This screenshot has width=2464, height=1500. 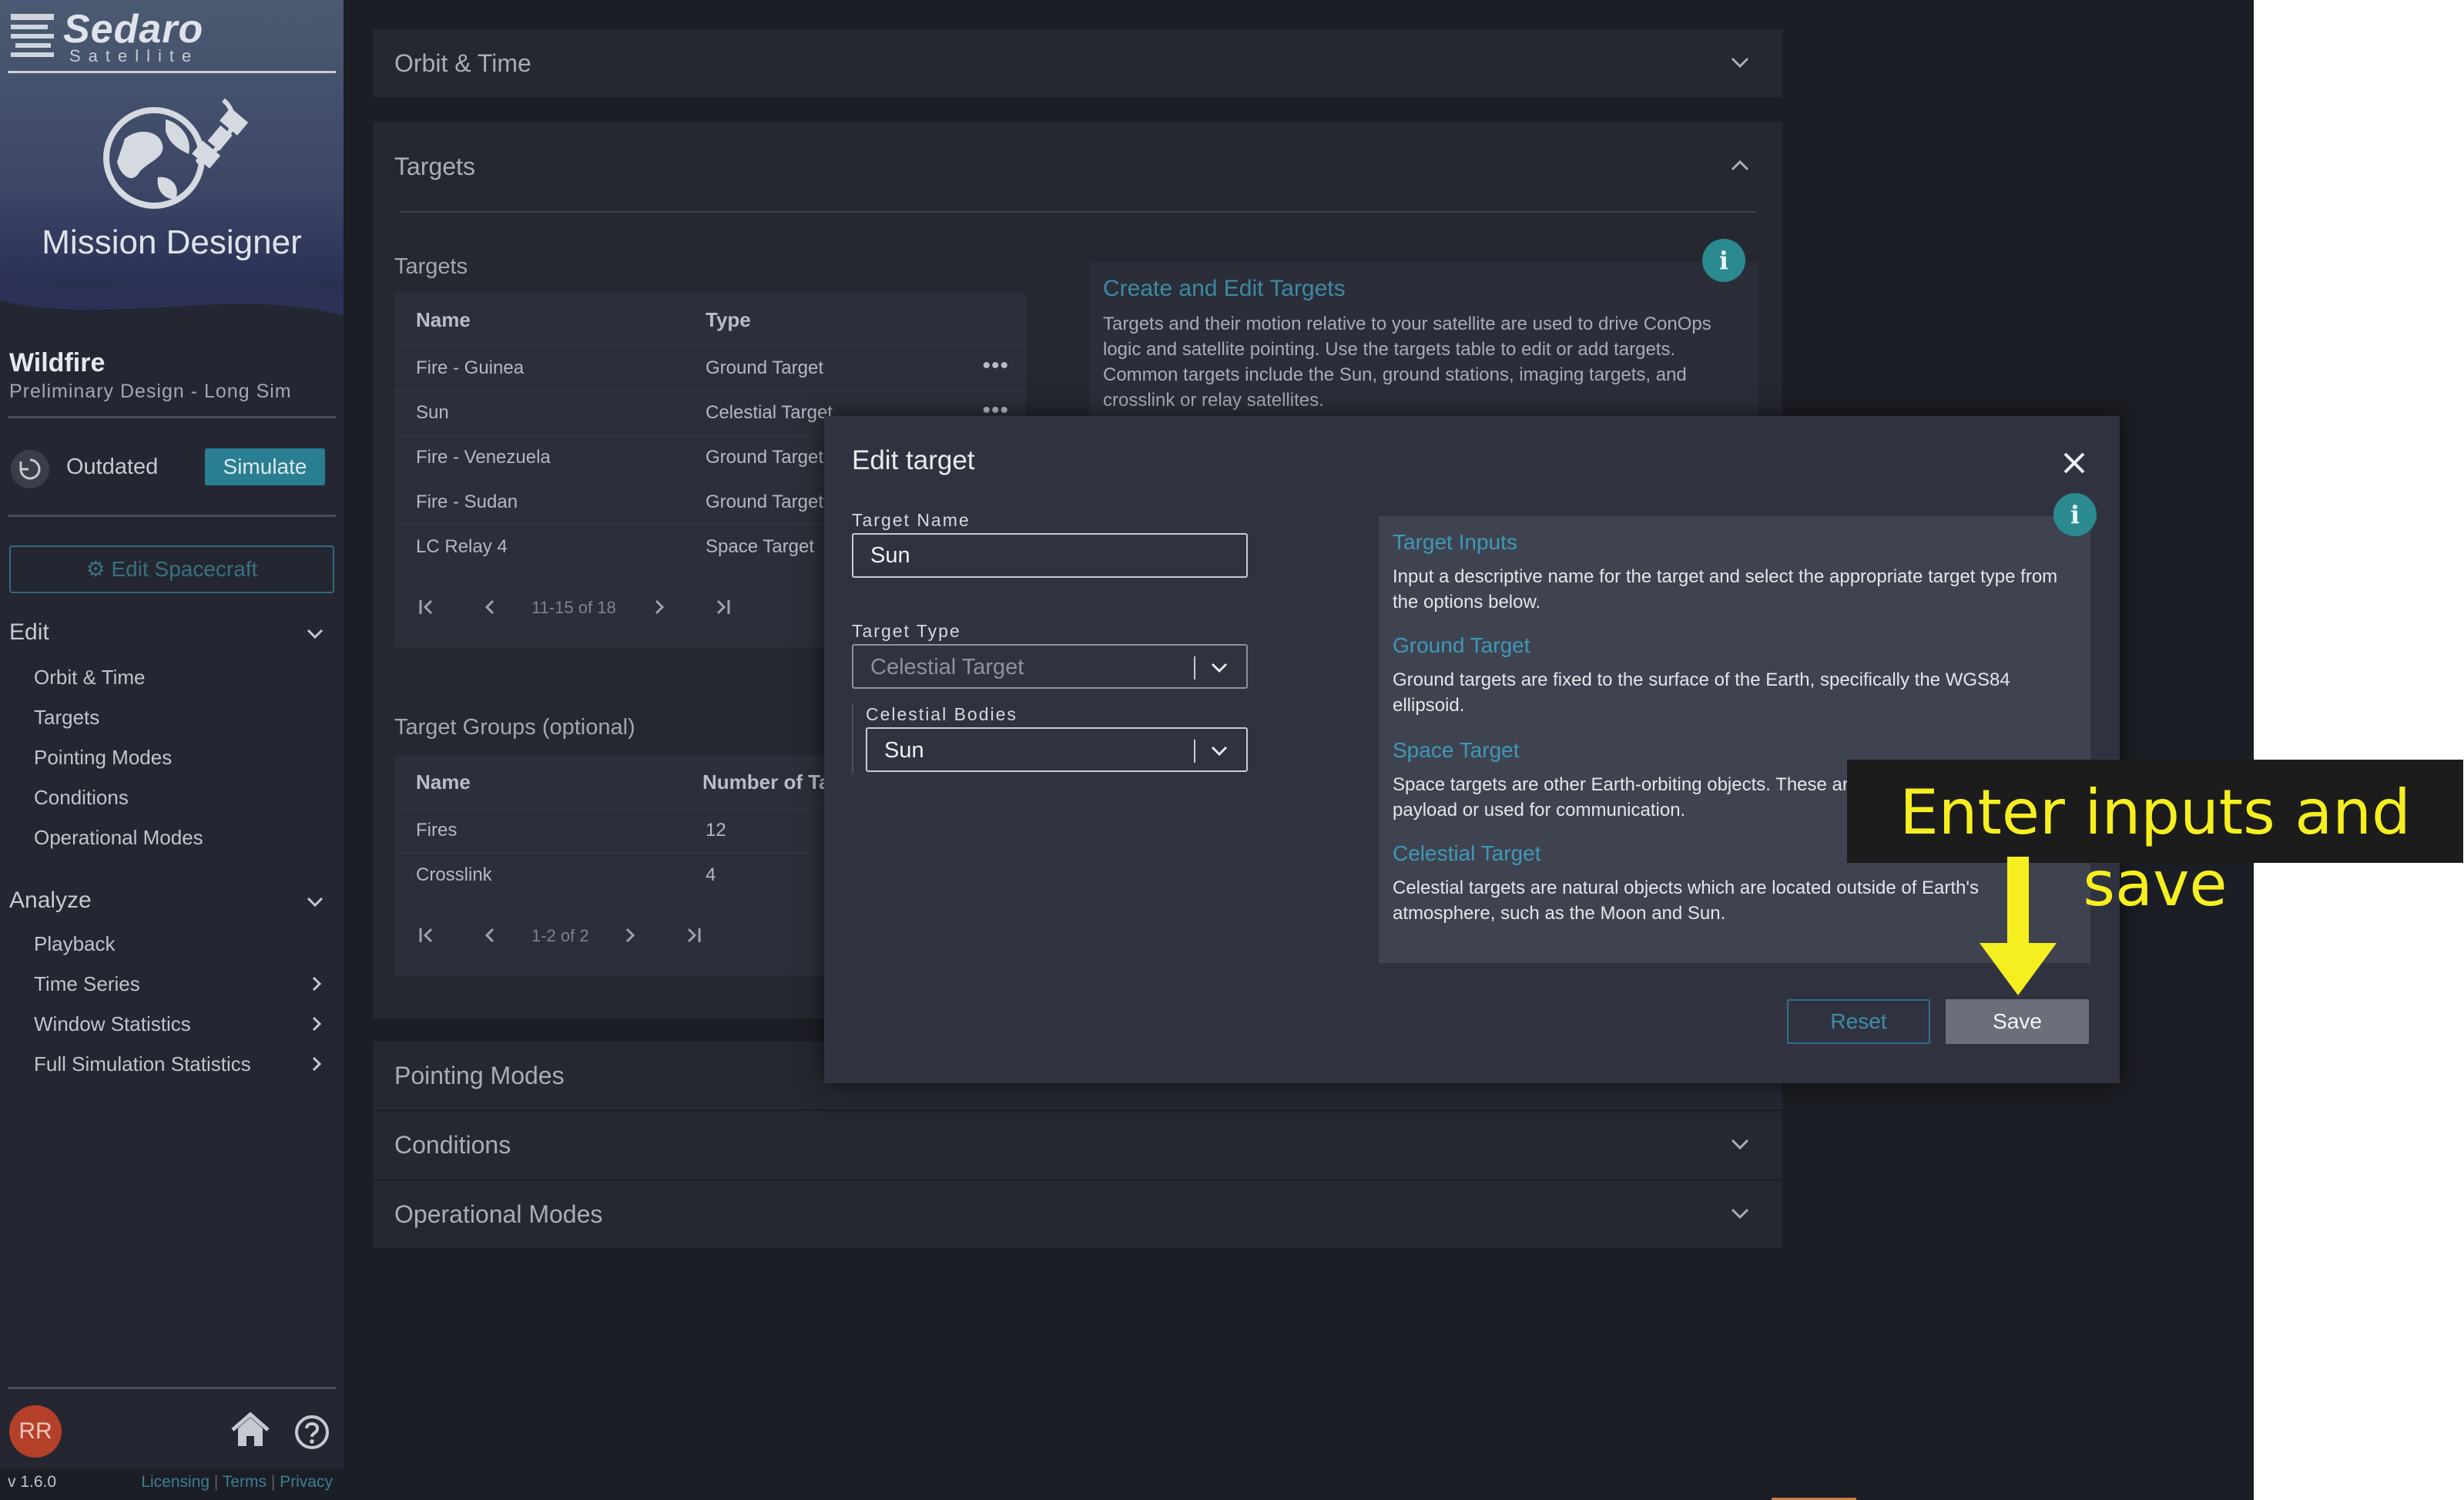 What do you see at coordinates (32, 35) in the screenshot?
I see `logo-mark-icon` at bounding box center [32, 35].